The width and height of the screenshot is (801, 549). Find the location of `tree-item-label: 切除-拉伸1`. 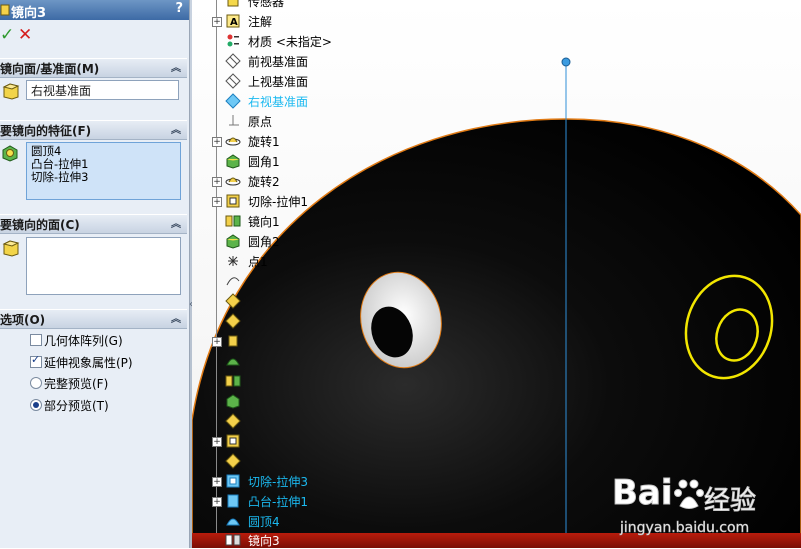

tree-item-label: 切除-拉伸1 is located at coordinates (278, 202).